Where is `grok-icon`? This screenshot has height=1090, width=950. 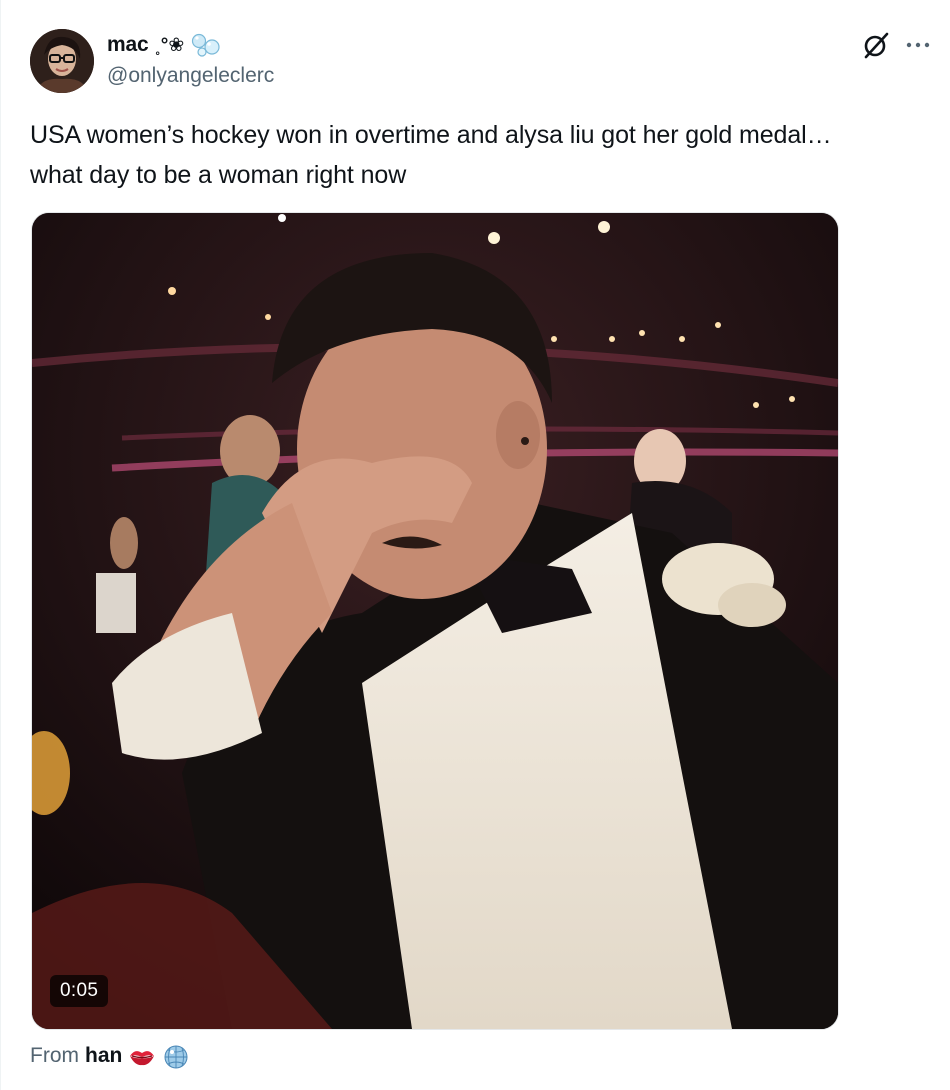 grok-icon is located at coordinates (876, 45).